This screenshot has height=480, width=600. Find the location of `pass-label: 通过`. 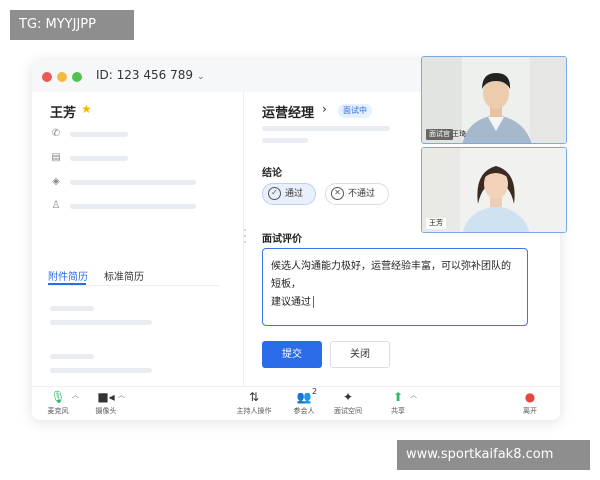

pass-label: 通过 is located at coordinates (294, 194).